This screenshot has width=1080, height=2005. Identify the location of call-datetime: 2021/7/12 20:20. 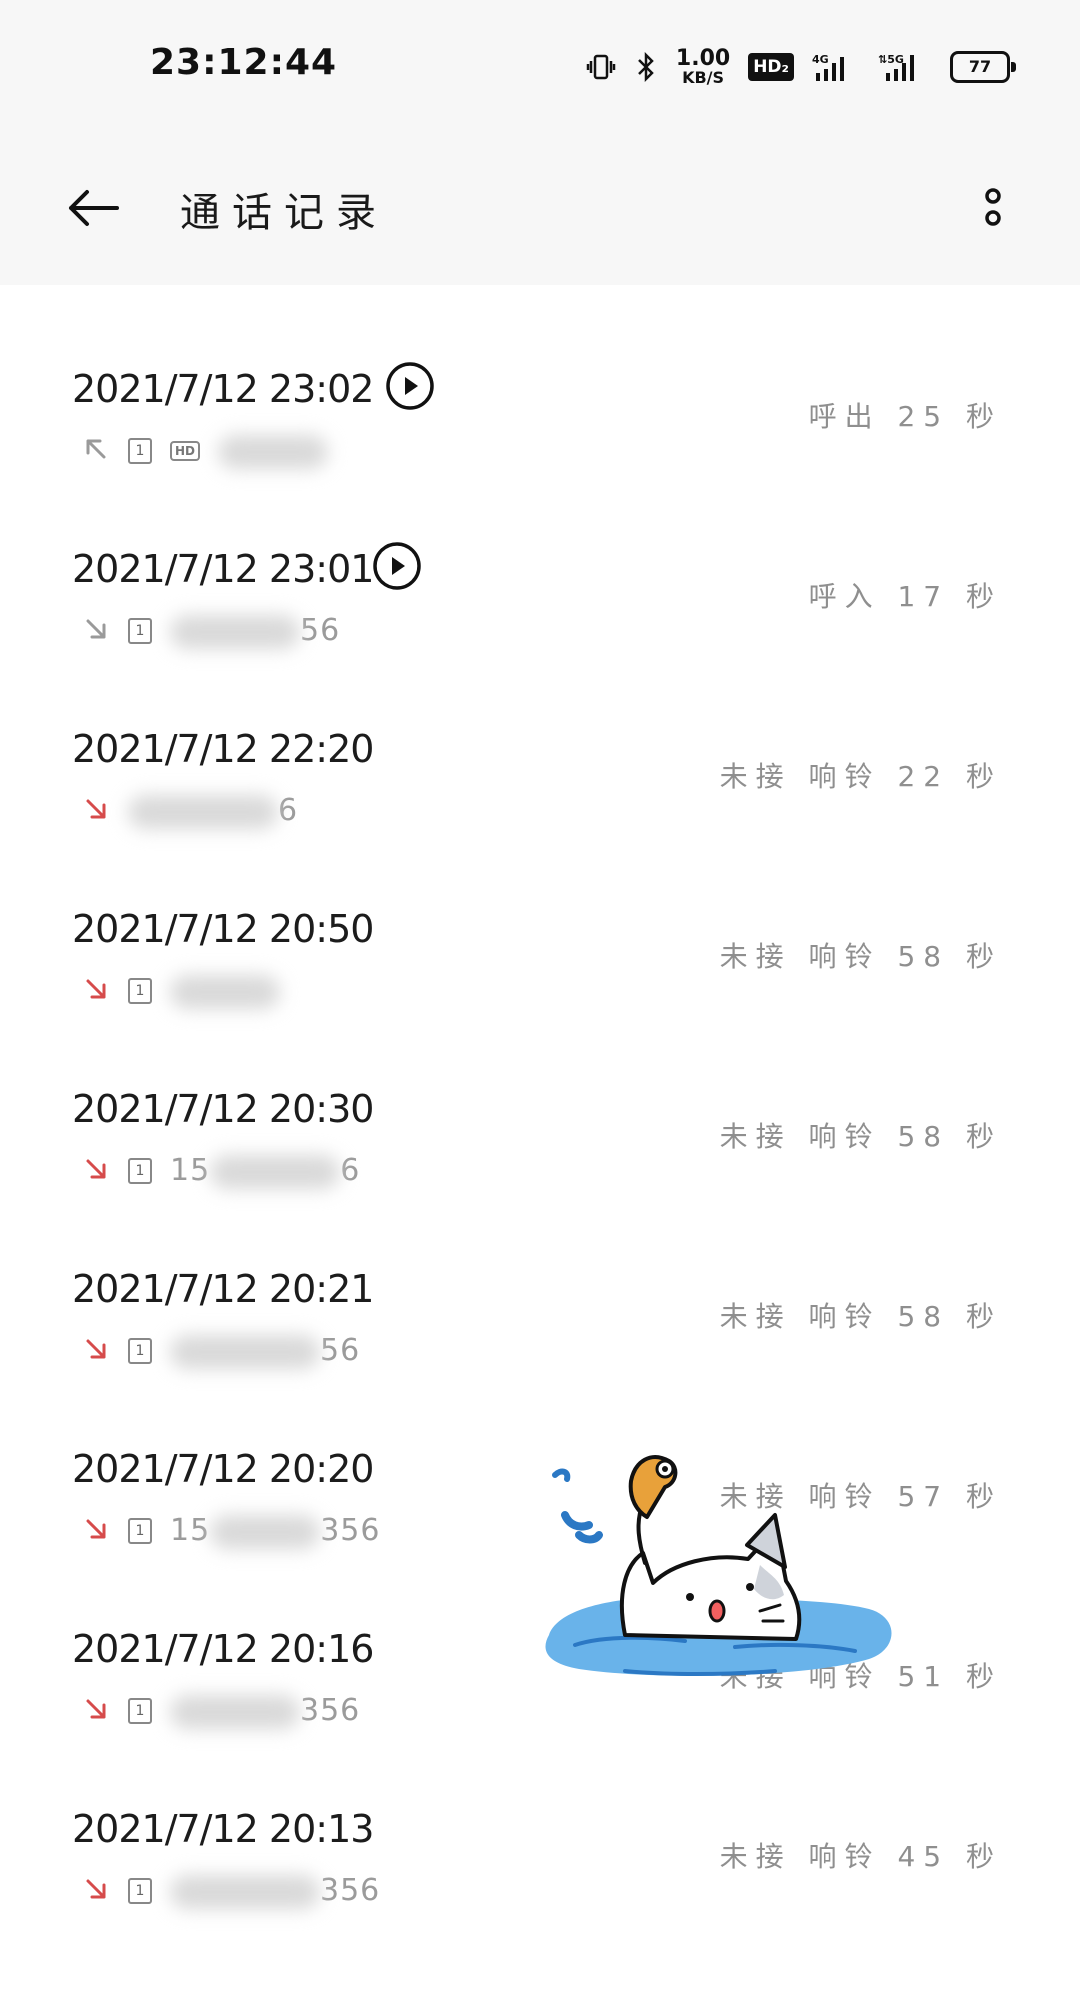
(223, 1469).